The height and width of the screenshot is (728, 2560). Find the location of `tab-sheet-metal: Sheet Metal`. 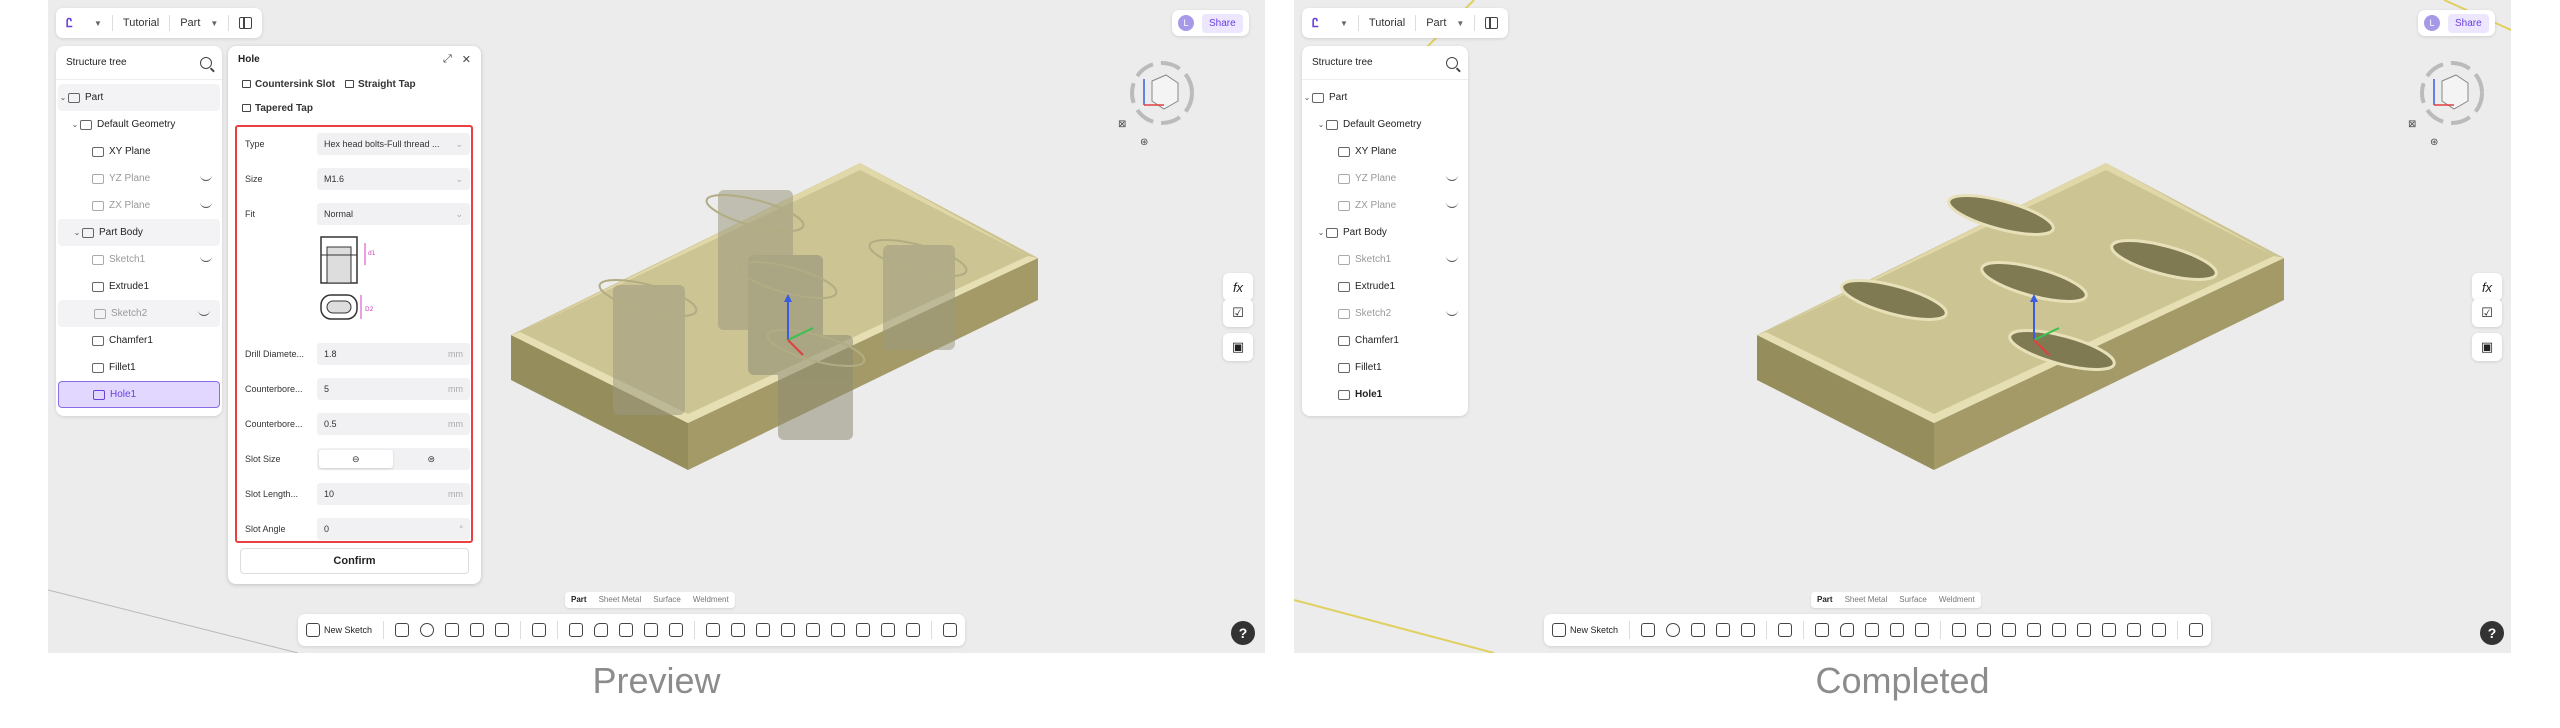

tab-sheet-metal: Sheet Metal is located at coordinates (620, 600).